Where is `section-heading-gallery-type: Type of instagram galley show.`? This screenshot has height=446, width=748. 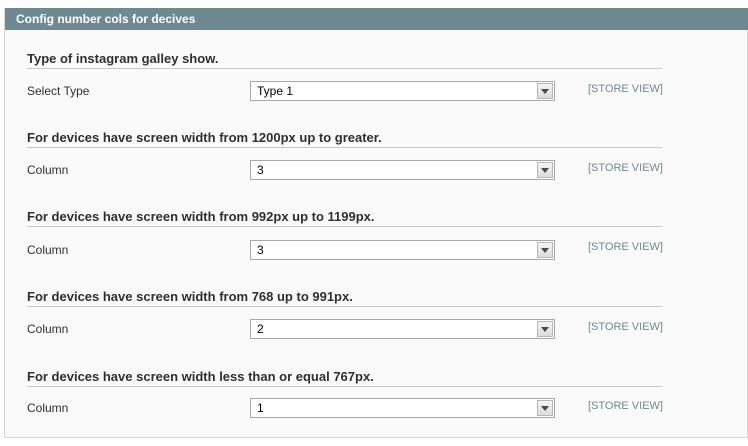
section-heading-gallery-type: Type of instagram galley show. is located at coordinates (123, 58).